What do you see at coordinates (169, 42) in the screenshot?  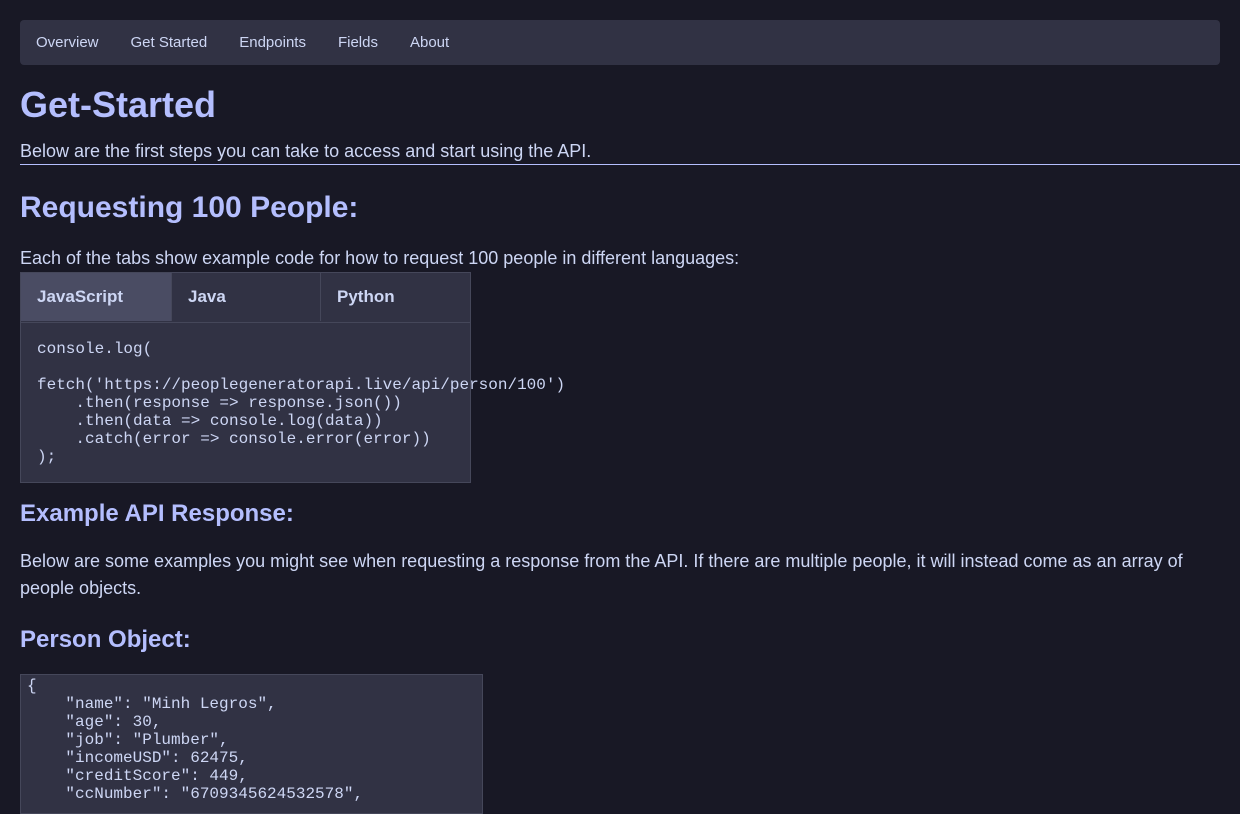 I see `nav-get-started-link: Get Started` at bounding box center [169, 42].